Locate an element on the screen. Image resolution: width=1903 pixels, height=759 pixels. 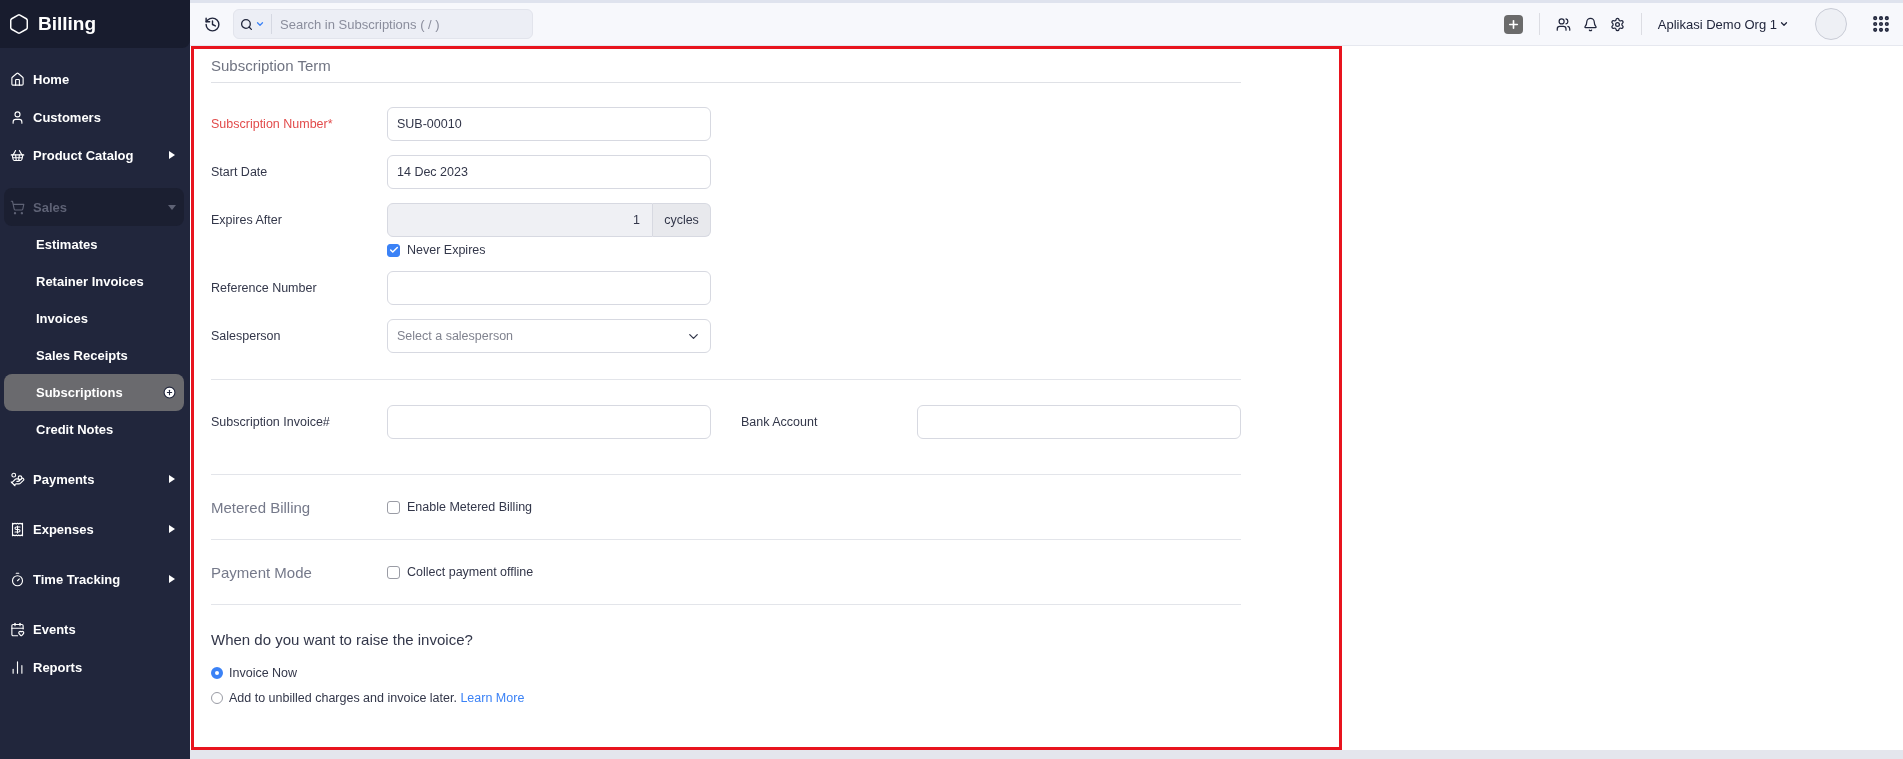
notifications-icon is located at coordinates (1590, 24).